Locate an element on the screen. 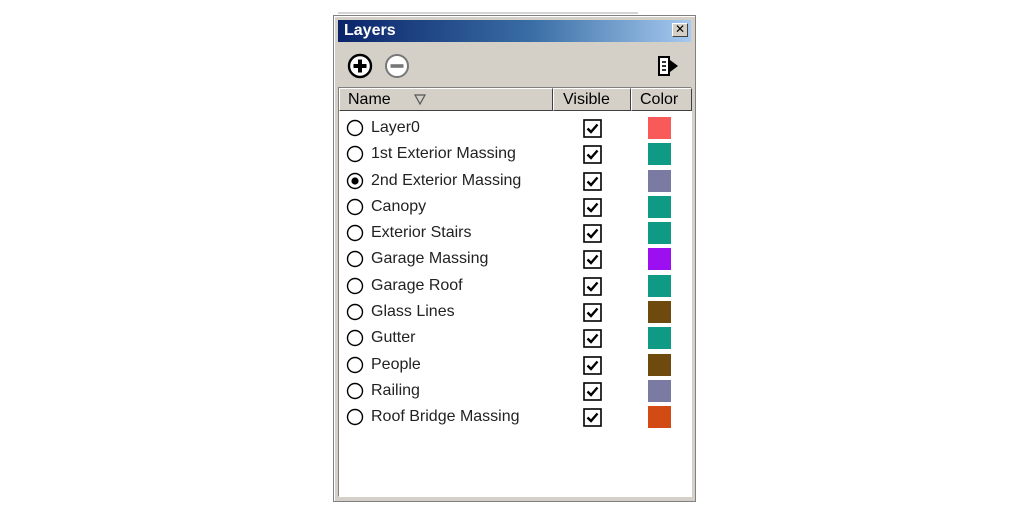  sort-down-triangle-icon is located at coordinates (420, 100).